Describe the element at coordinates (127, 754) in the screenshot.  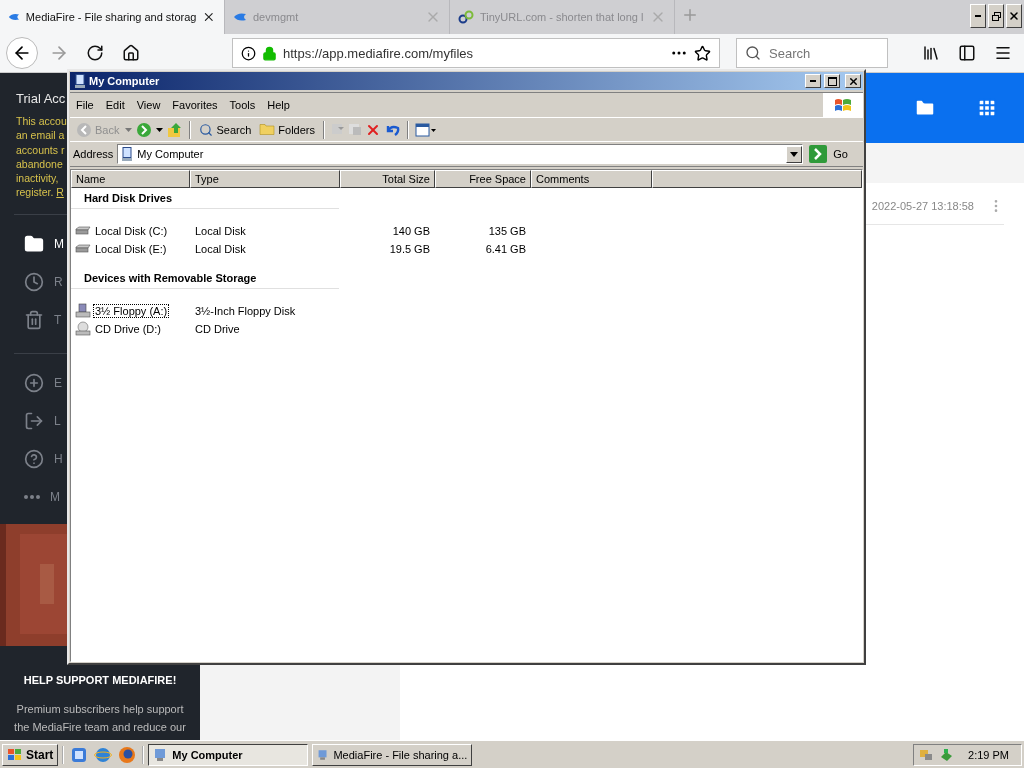
I see `fox-globe-icon` at that location.